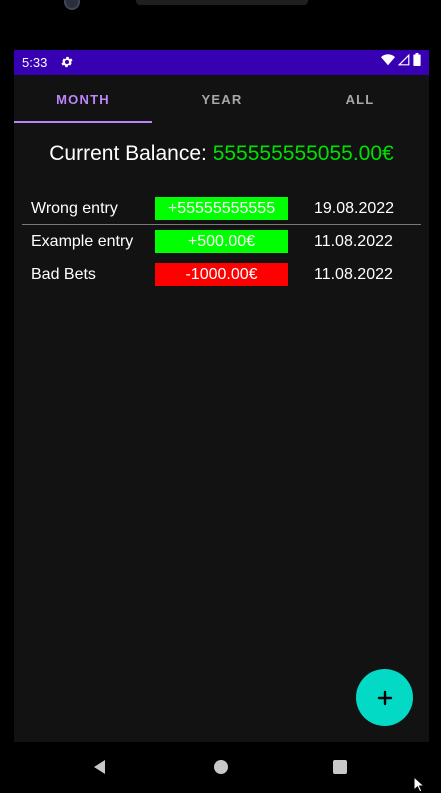  I want to click on entry-date: 19.08.2022, so click(354, 208).